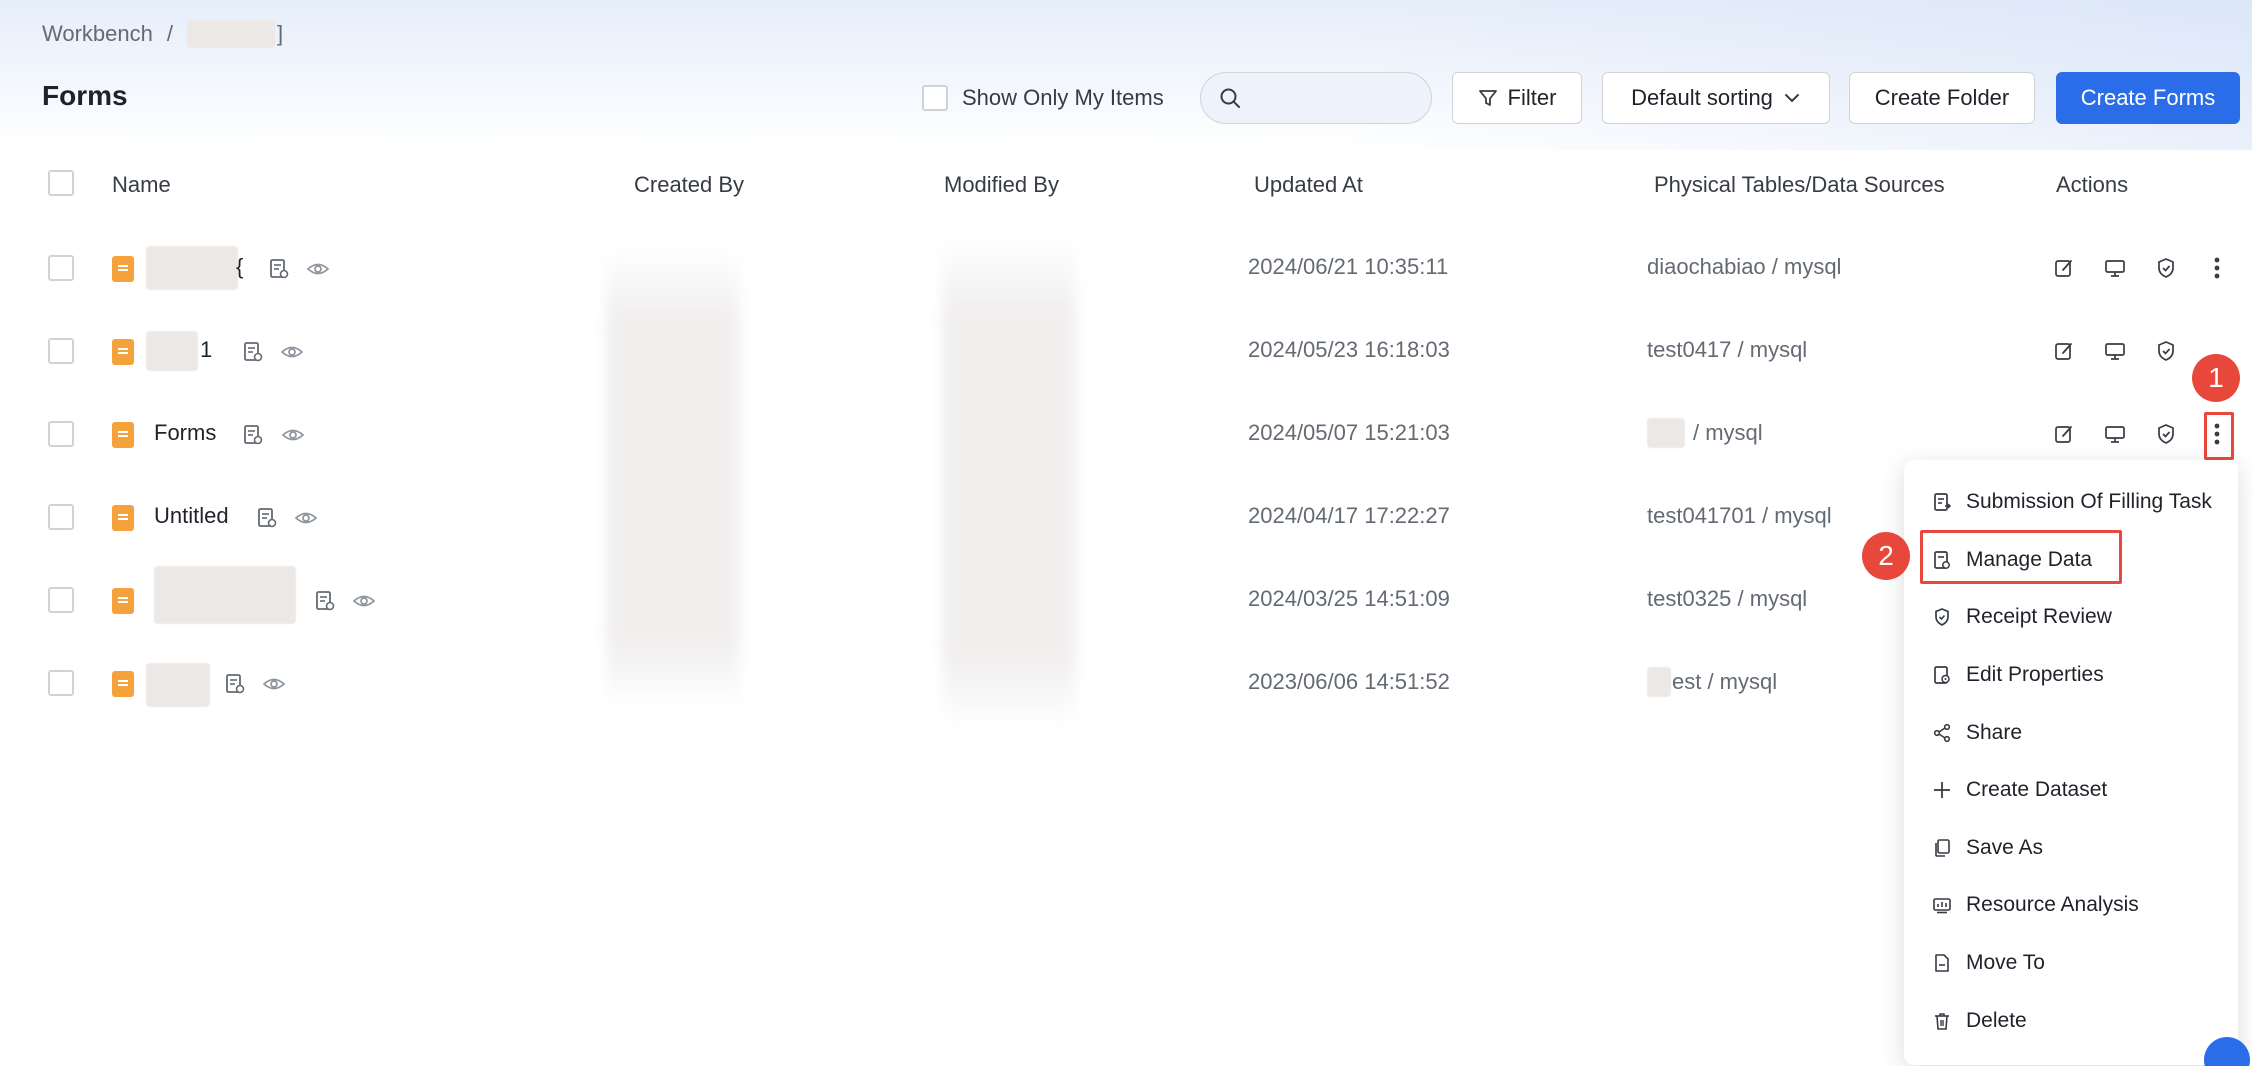  I want to click on menu-item-edit-properties: Edit Properties, so click(2018, 675).